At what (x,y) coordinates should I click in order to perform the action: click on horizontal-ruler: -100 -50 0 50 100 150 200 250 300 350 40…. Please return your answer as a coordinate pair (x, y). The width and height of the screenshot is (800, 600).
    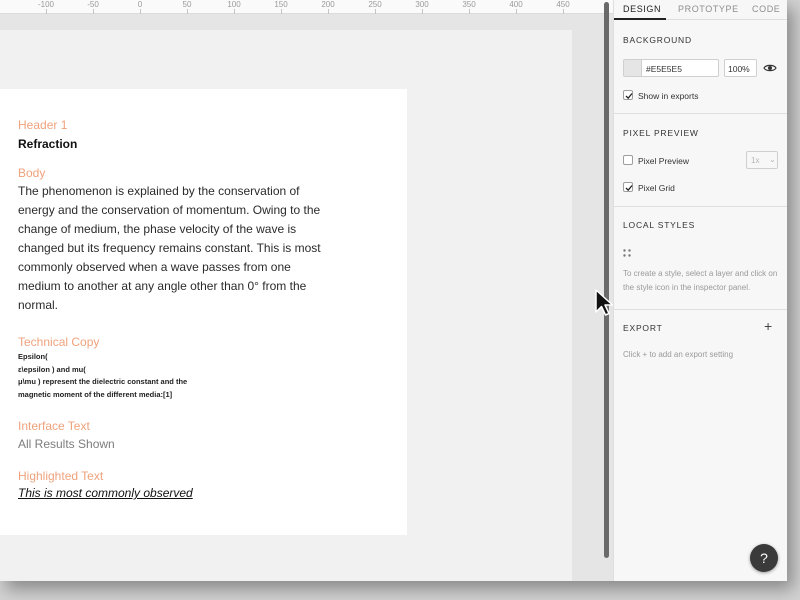
    Looking at the image, I should click on (306, 7).